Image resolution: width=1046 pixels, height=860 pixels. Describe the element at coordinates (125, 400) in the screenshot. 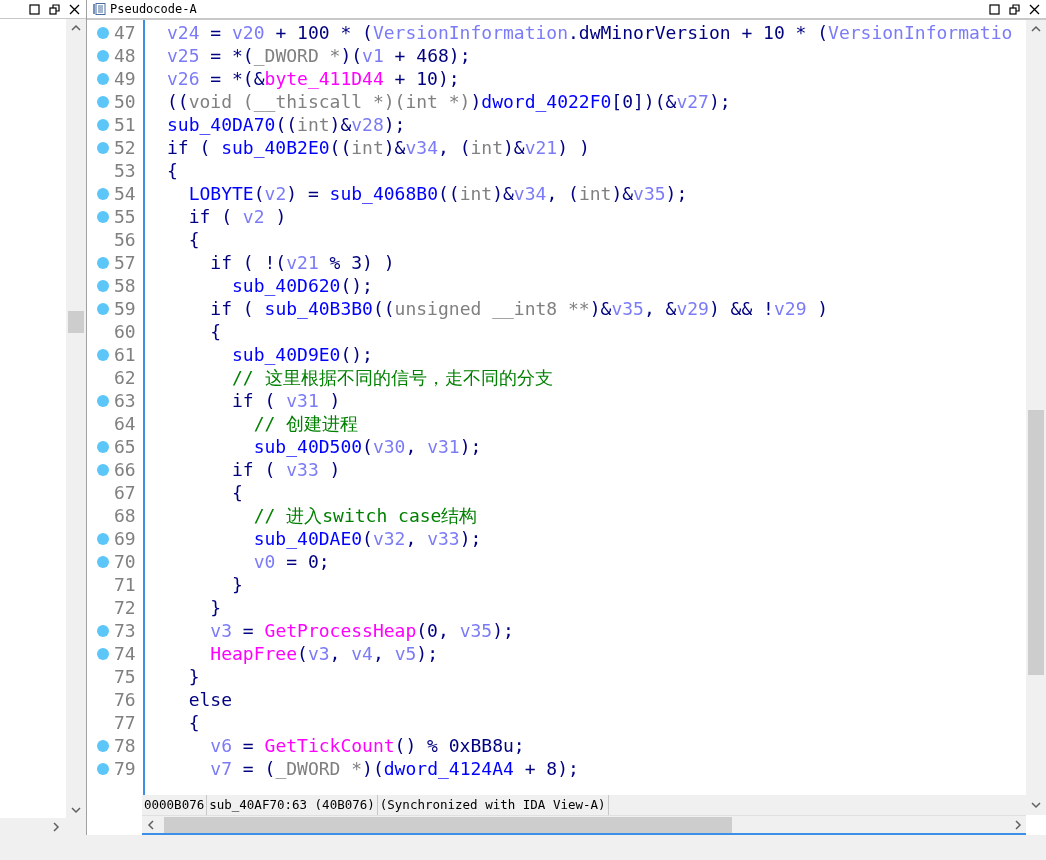

I see `line-number: 63` at that location.